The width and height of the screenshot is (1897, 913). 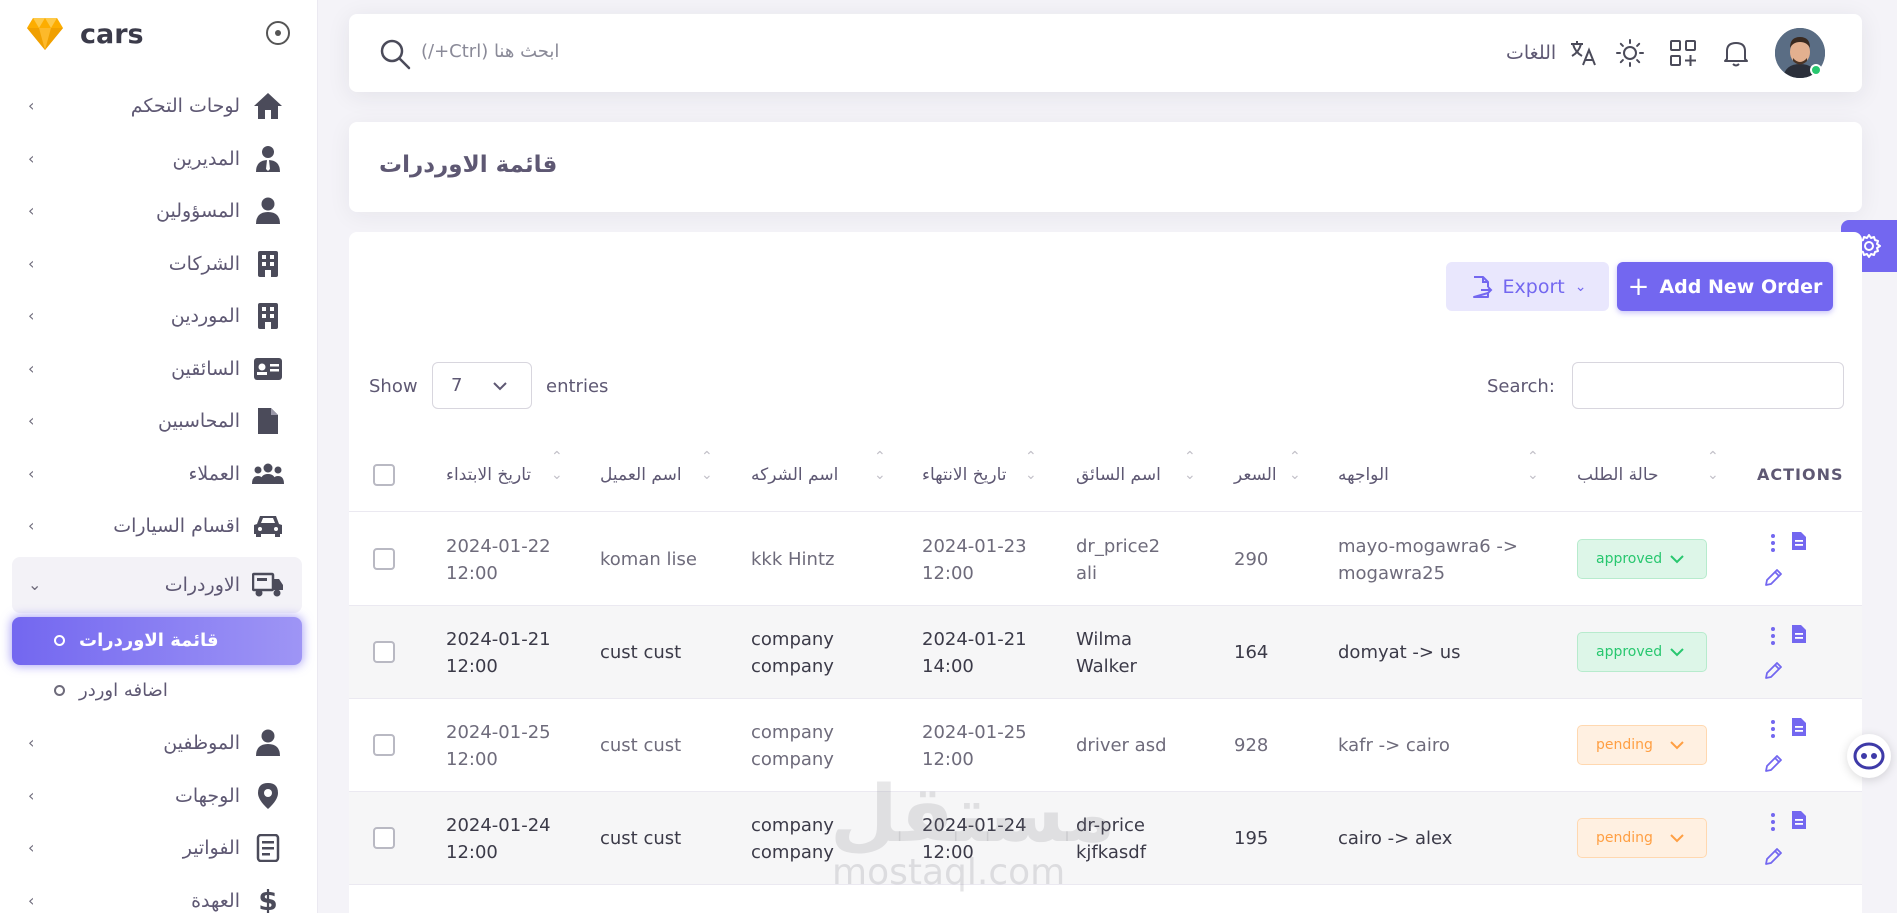 What do you see at coordinates (974, 838) in the screenshot?
I see `cell-end-date: 2024-01-24 12:00` at bounding box center [974, 838].